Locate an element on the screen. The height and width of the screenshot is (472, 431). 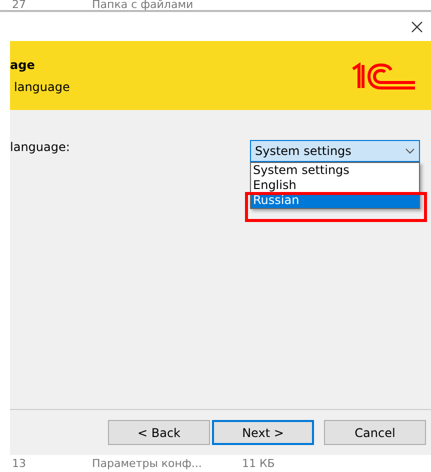
wizard-button: < Back is located at coordinates (159, 432).